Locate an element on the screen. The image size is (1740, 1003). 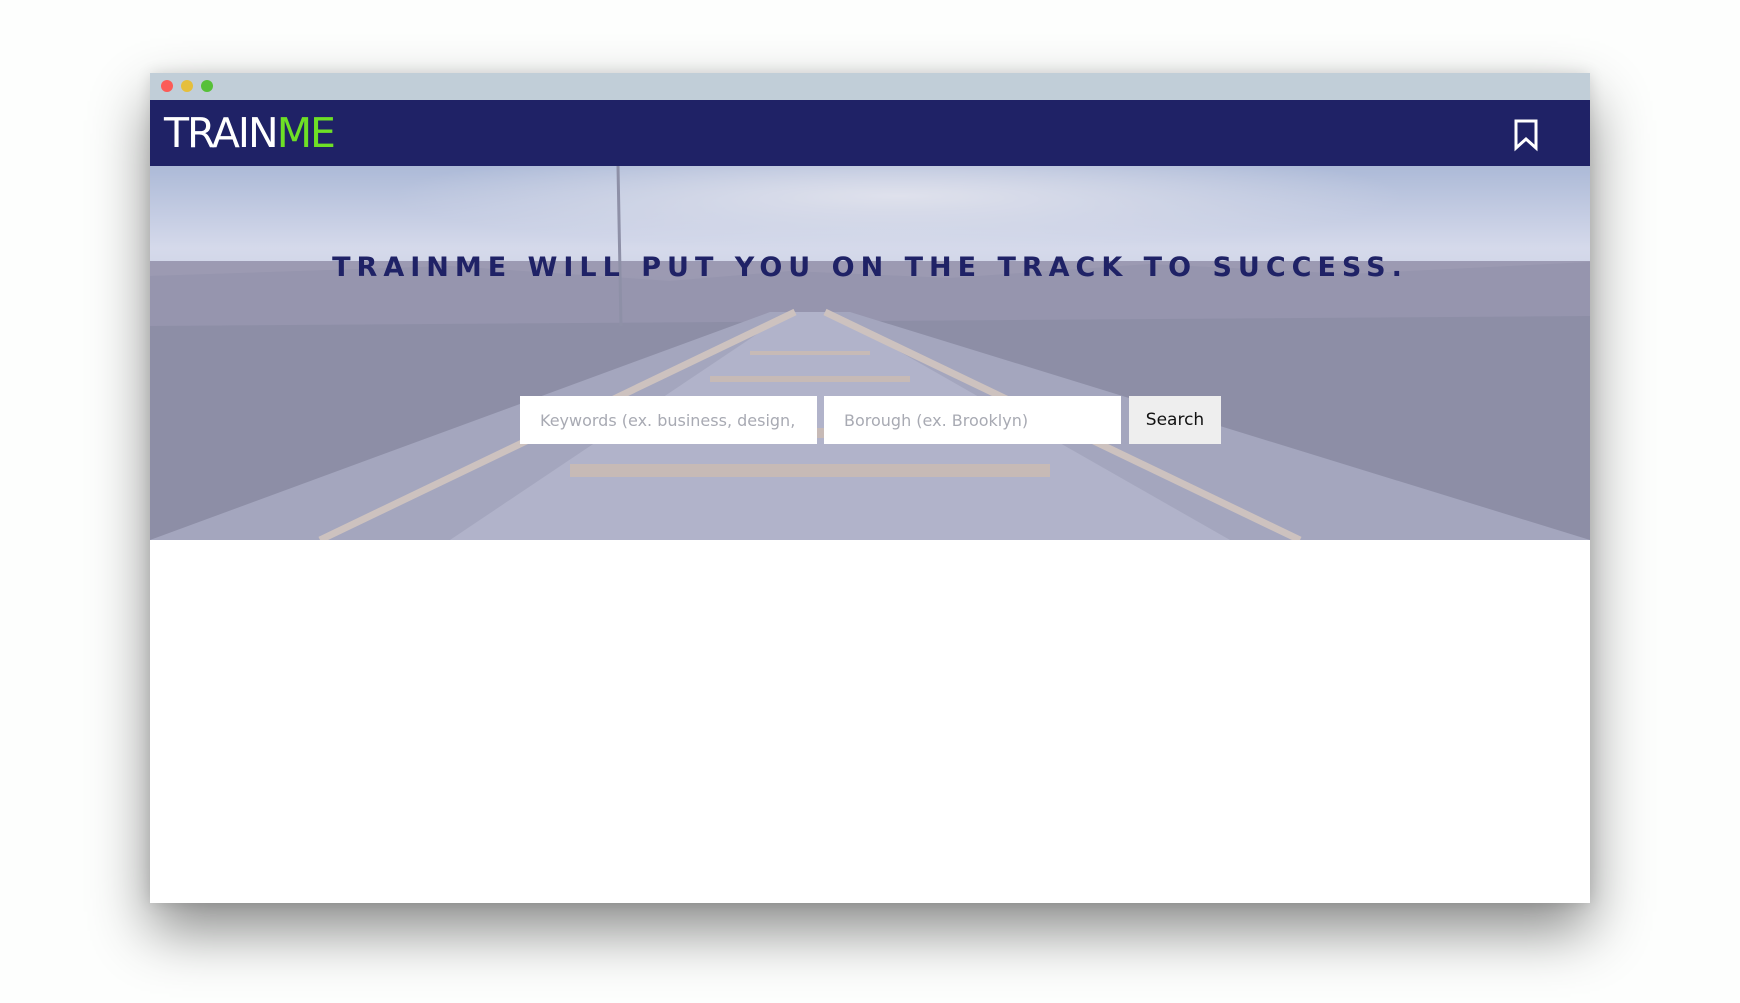
borough-input is located at coordinates (972, 420).